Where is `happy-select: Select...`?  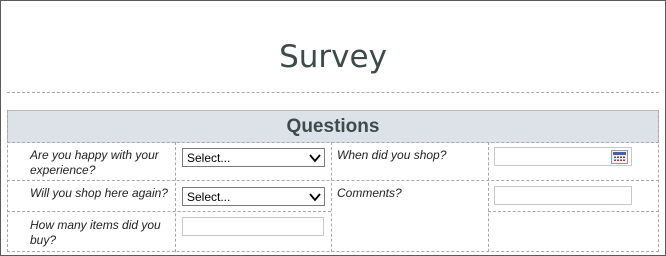
happy-select: Select... is located at coordinates (253, 157).